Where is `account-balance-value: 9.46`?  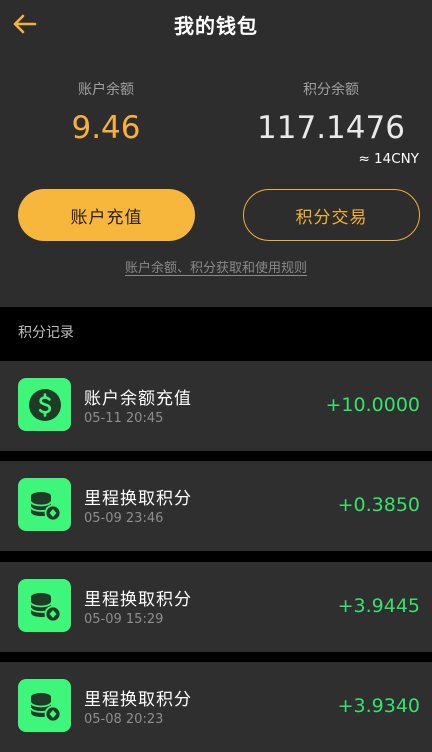 account-balance-value: 9.46 is located at coordinates (106, 128).